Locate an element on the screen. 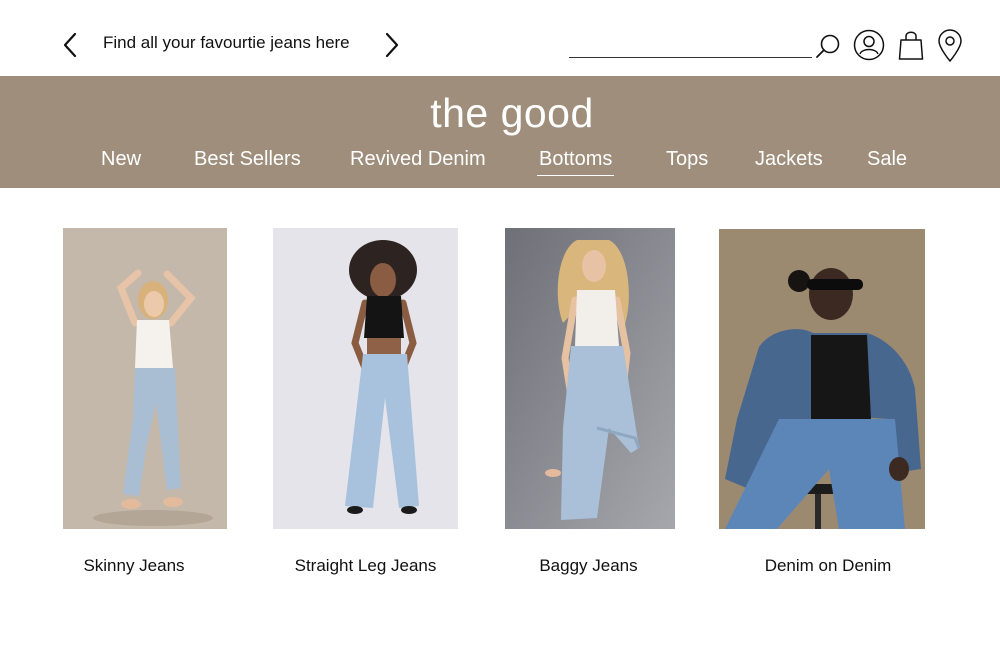  product-image-straight-leg-jeans is located at coordinates (365, 378).